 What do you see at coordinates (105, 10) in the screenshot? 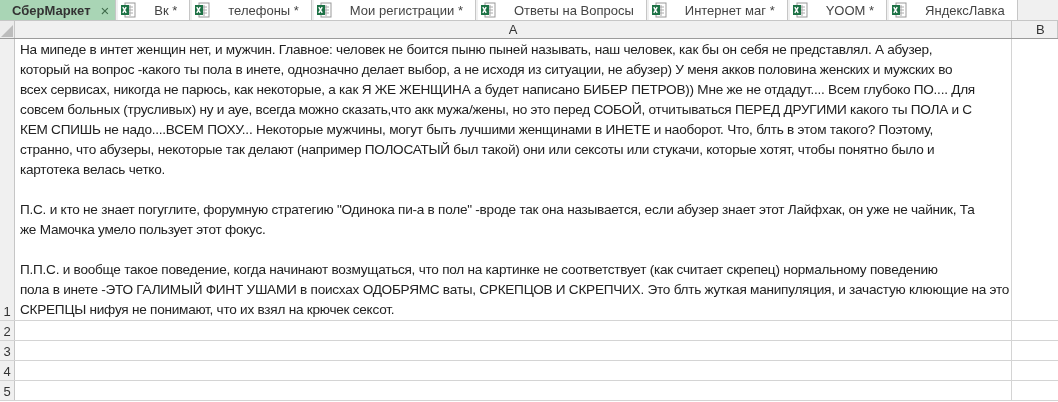
I see `close-icon: ×` at bounding box center [105, 10].